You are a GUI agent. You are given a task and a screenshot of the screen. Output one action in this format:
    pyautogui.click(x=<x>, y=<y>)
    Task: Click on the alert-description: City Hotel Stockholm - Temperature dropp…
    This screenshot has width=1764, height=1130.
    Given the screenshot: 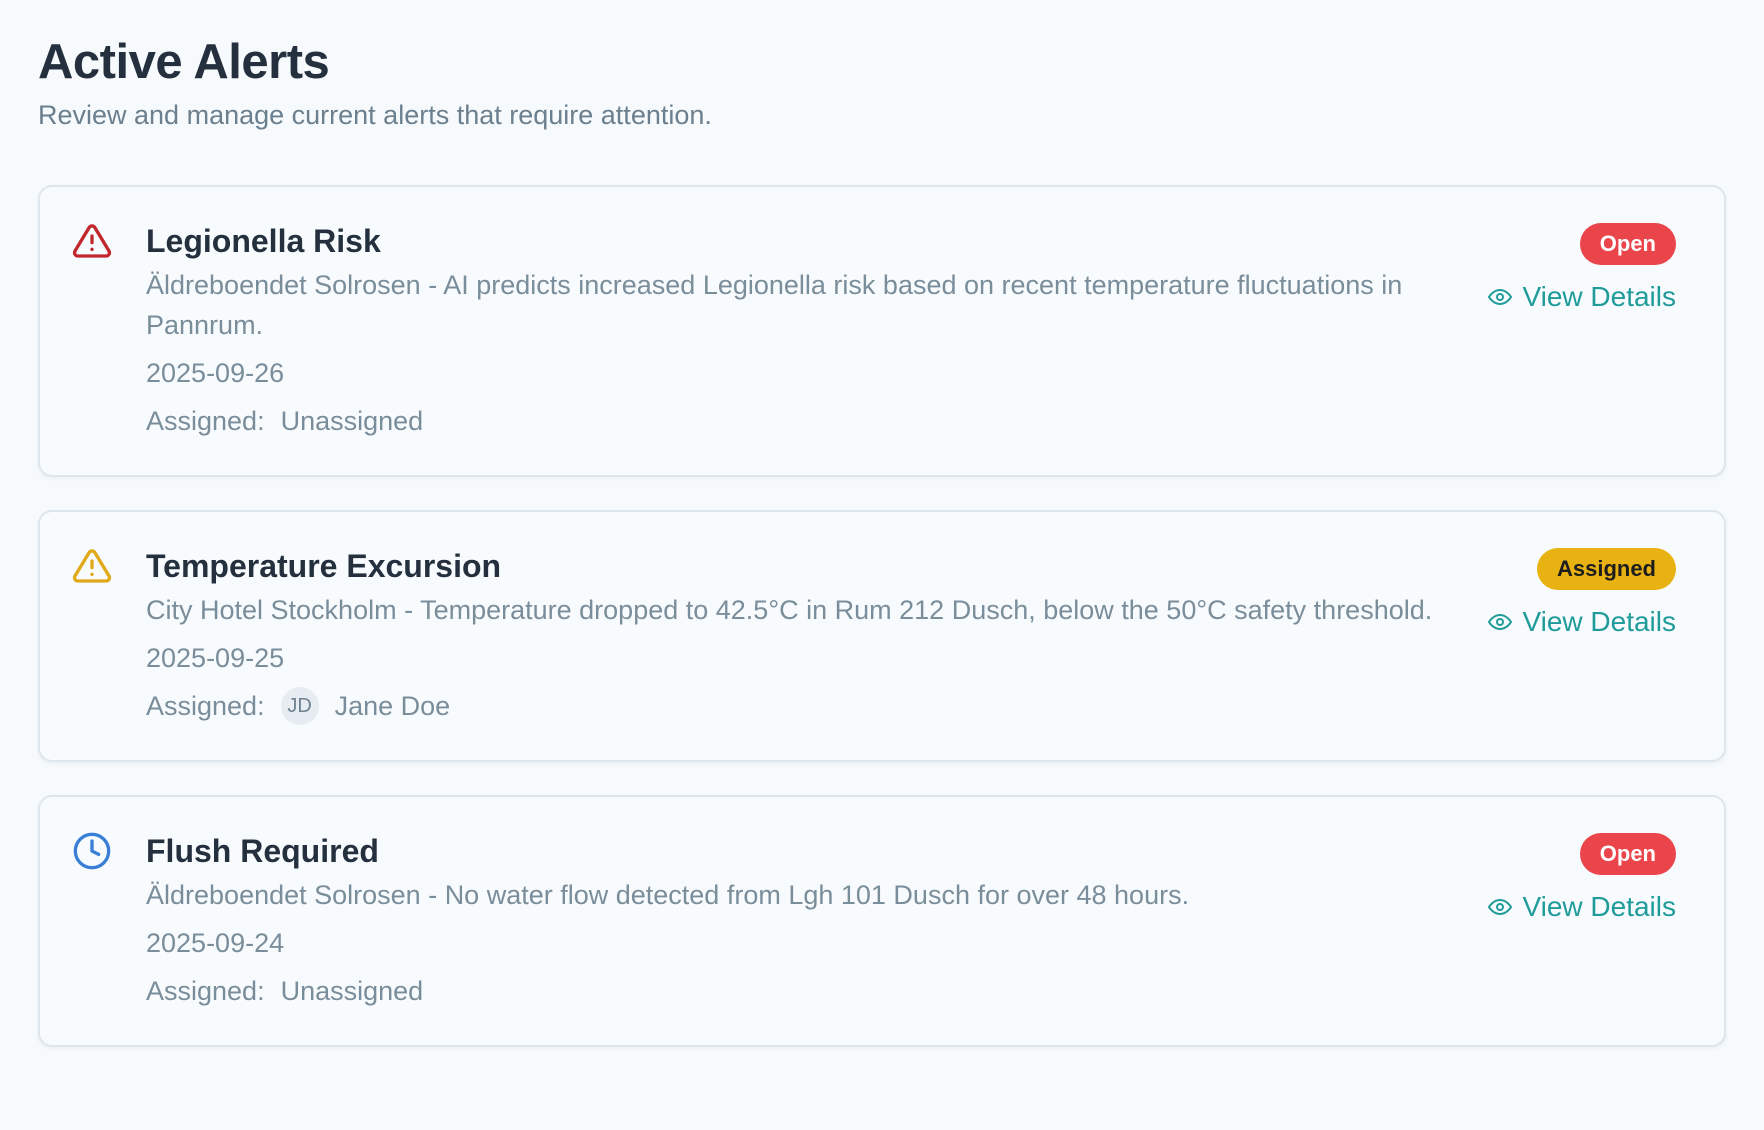 What is the action you would take?
    pyautogui.click(x=789, y=610)
    